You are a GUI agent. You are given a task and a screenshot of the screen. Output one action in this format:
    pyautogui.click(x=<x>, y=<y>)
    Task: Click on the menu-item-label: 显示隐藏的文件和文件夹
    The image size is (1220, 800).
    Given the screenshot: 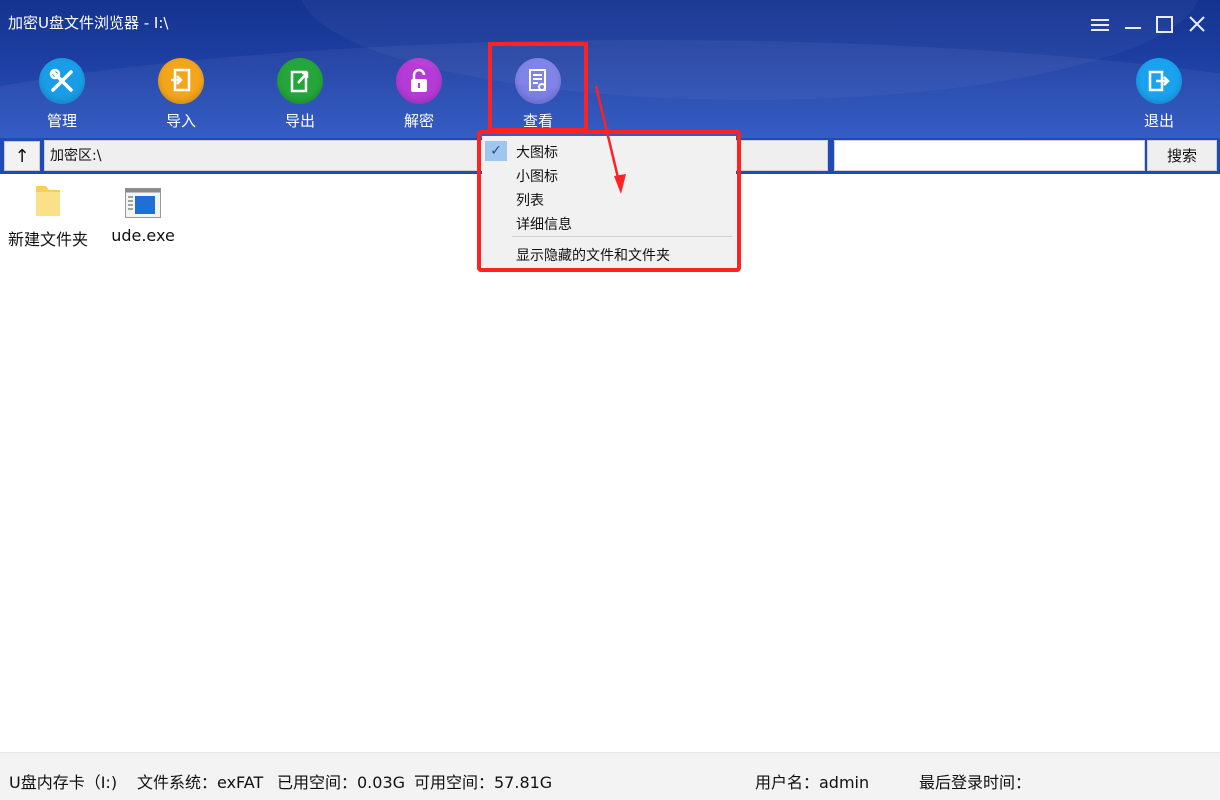 What is the action you would take?
    pyautogui.click(x=593, y=256)
    